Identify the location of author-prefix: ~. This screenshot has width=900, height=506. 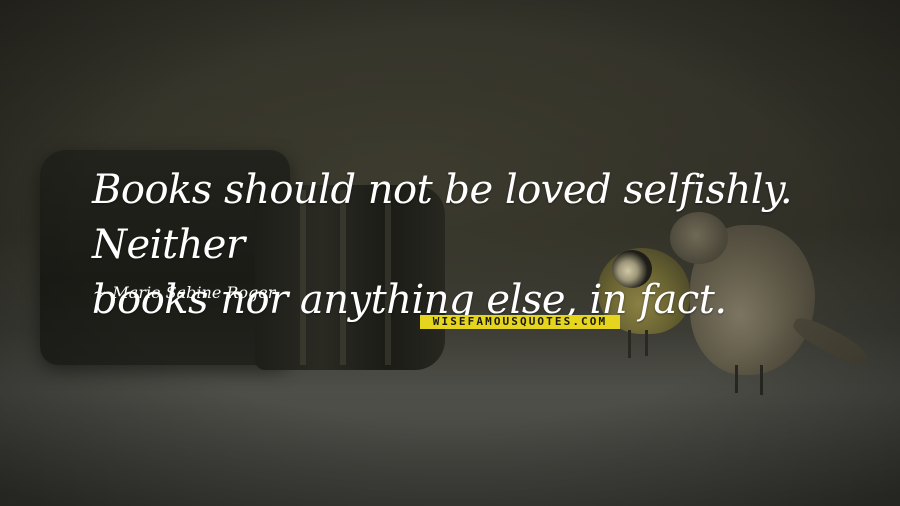
(100, 292).